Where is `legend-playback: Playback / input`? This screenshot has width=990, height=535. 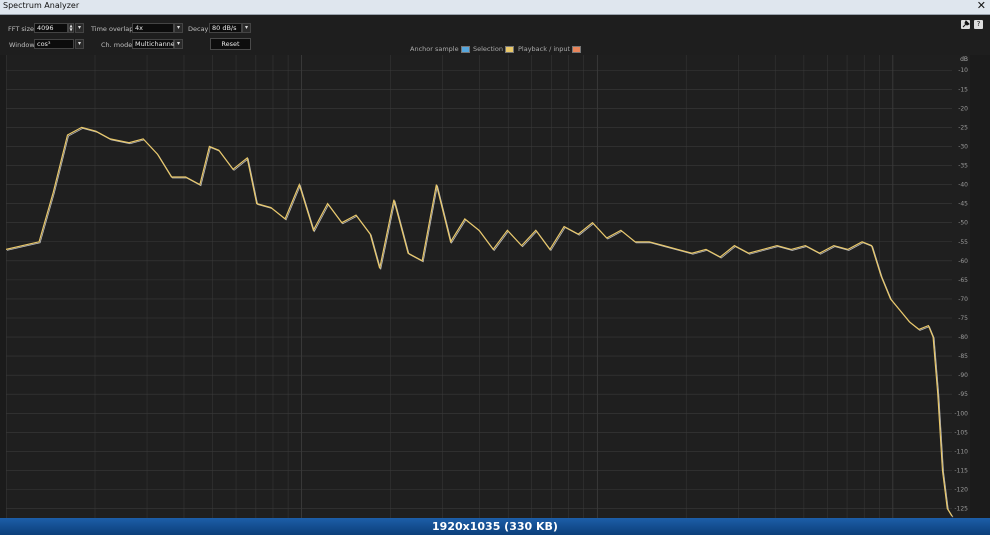 legend-playback: Playback / input is located at coordinates (550, 49).